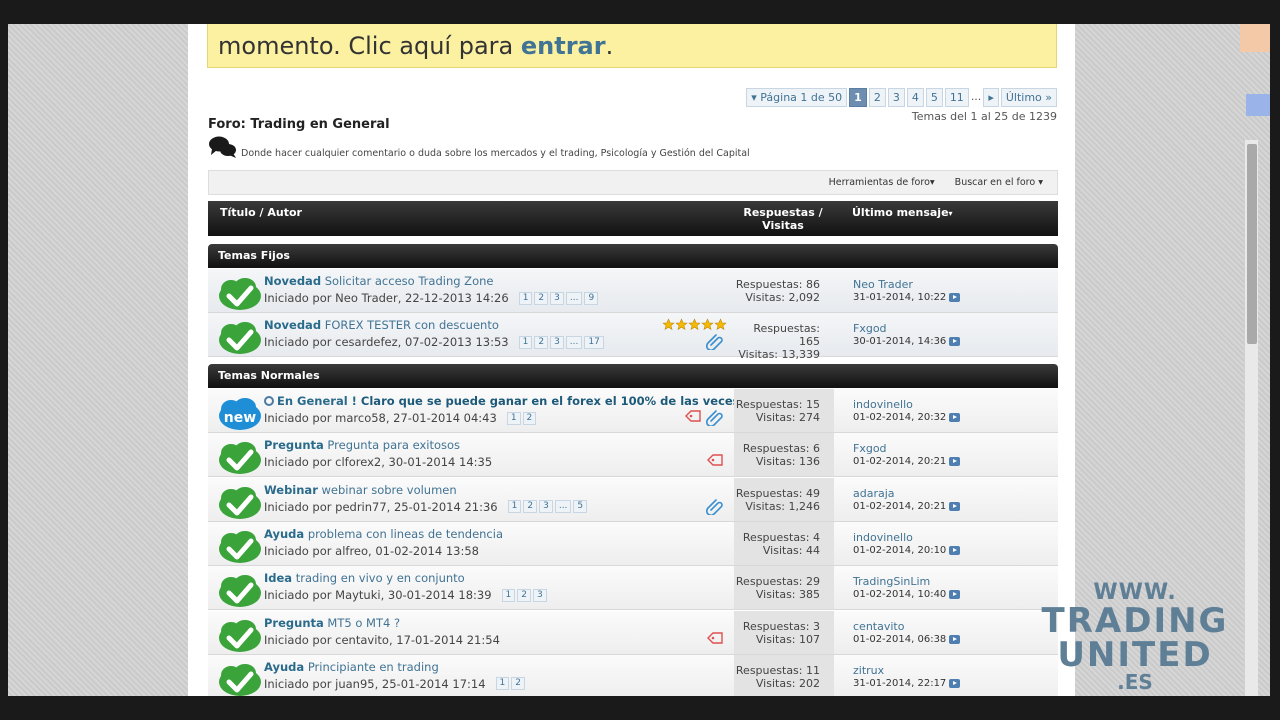 Image resolution: width=1280 pixels, height=720 pixels. Describe the element at coordinates (783, 219) in the screenshot. I see `sort-by-replies: Respuestas / Visitas` at that location.